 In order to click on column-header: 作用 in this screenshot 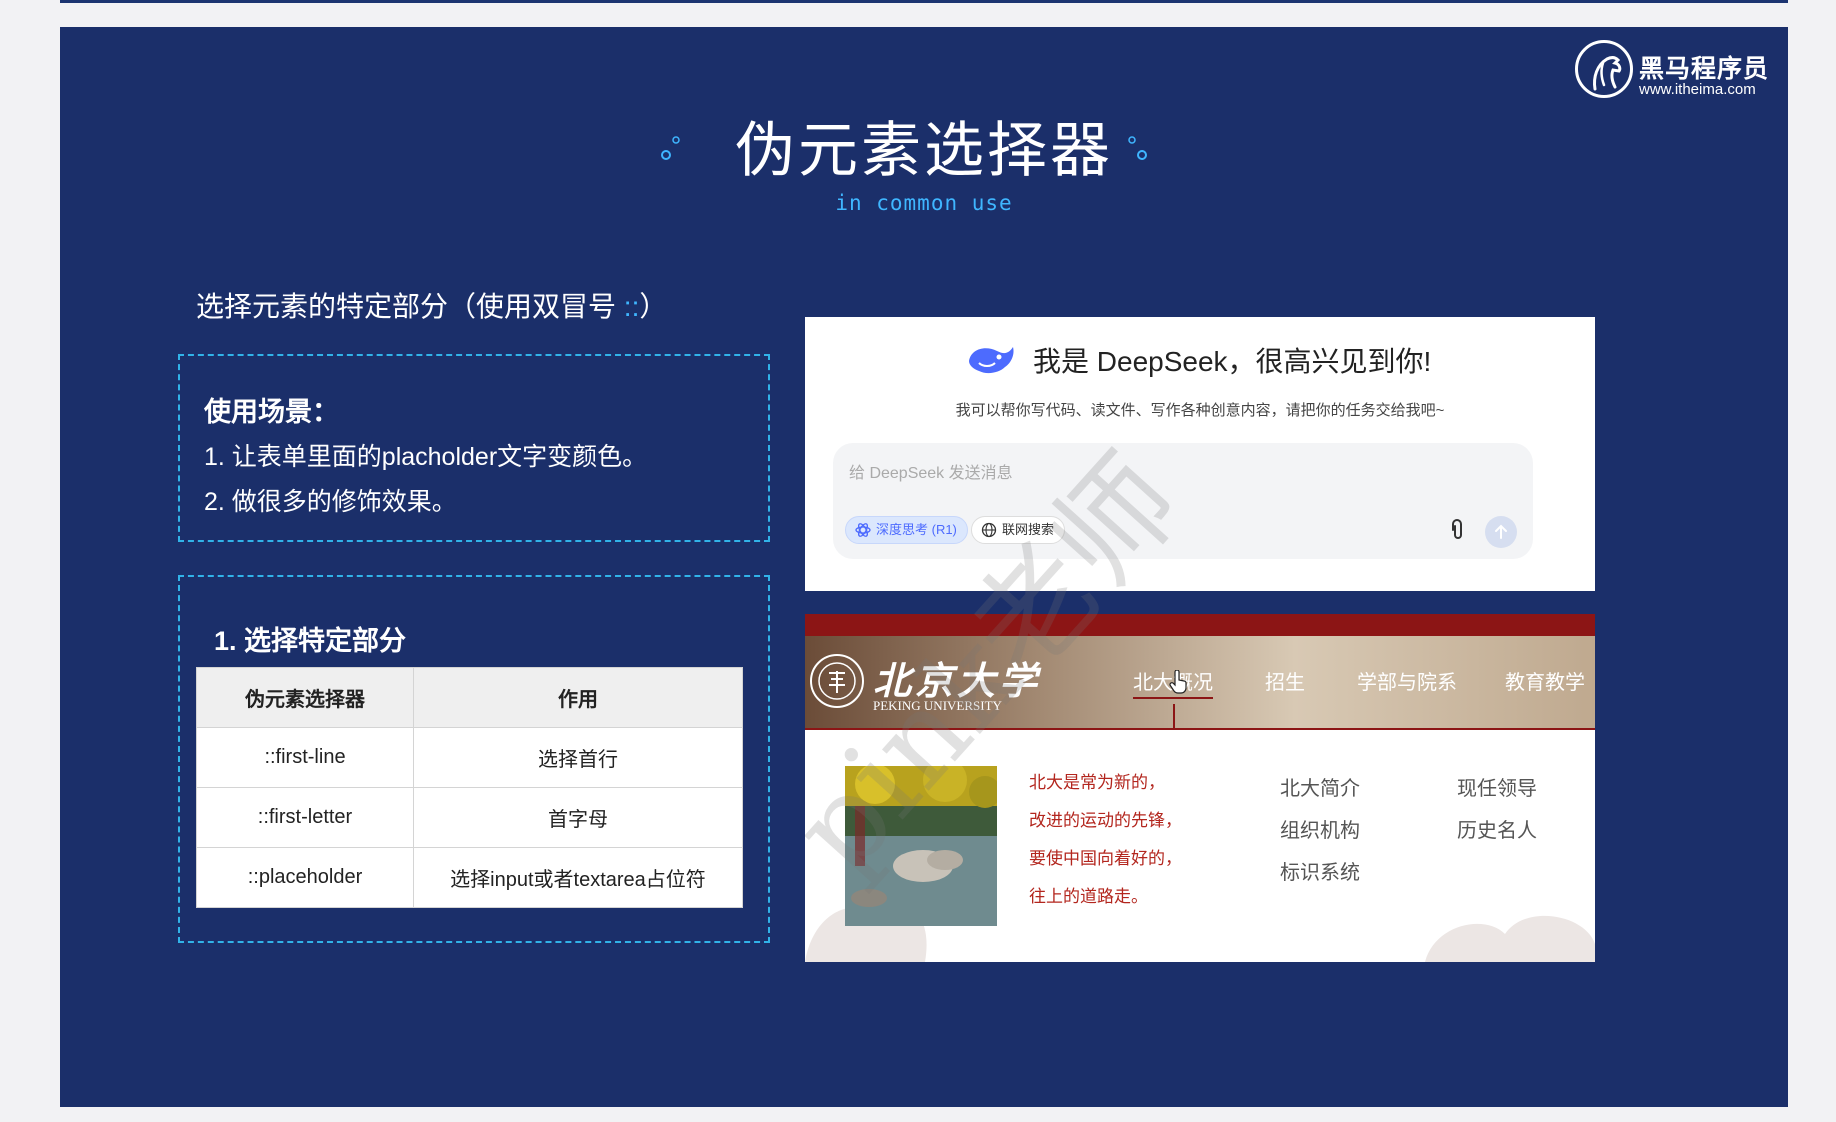, I will do `click(578, 697)`.